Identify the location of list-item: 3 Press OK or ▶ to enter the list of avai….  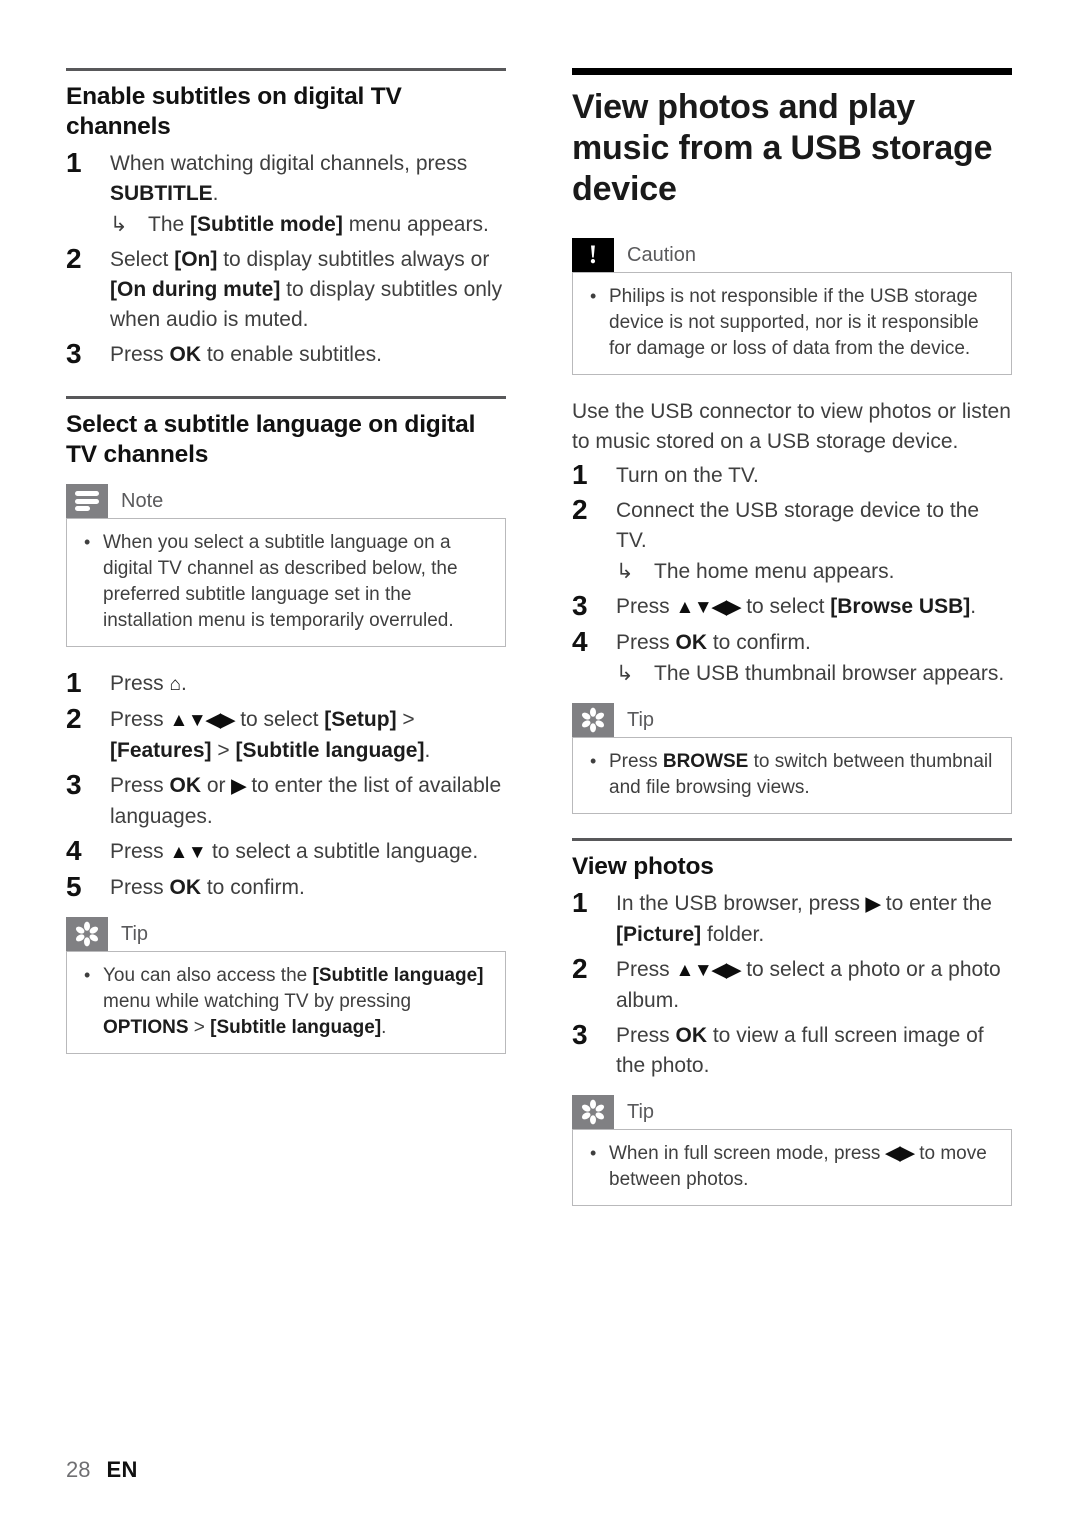
(286, 800).